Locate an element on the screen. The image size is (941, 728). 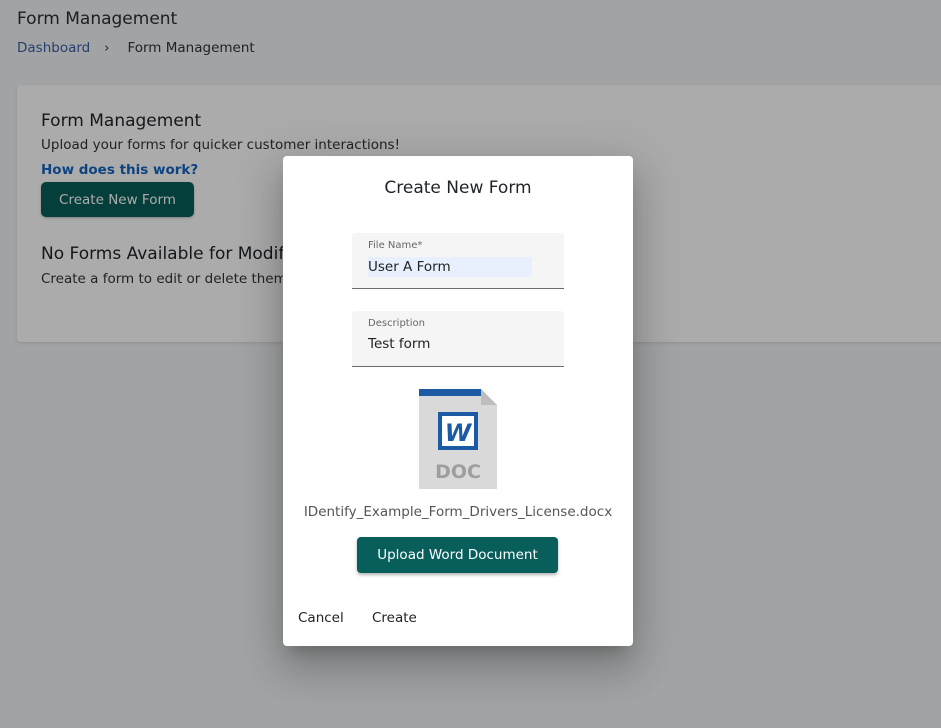
description-input: Test form is located at coordinates (399, 344).